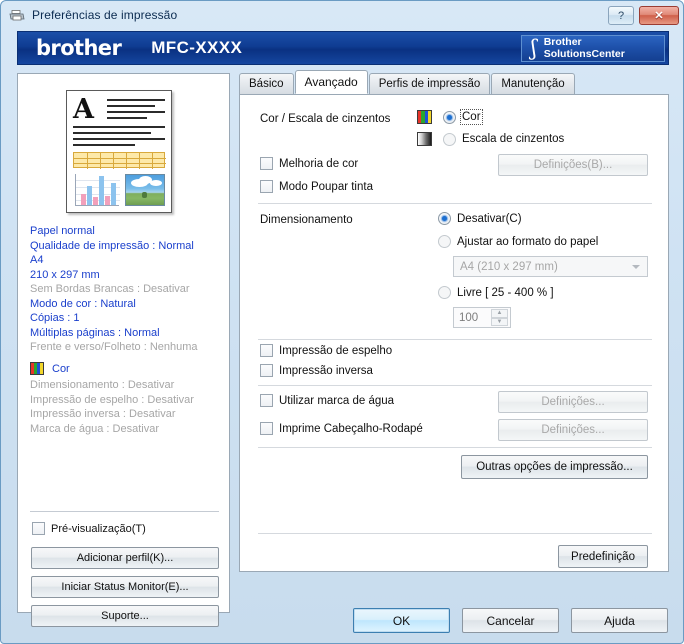 Image resolution: width=684 pixels, height=644 pixels. What do you see at coordinates (401, 620) in the screenshot?
I see `ok-button: OK` at bounding box center [401, 620].